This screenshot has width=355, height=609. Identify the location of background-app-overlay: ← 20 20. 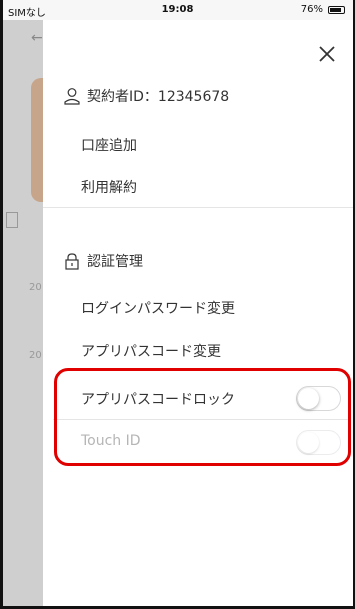
(23, 313).